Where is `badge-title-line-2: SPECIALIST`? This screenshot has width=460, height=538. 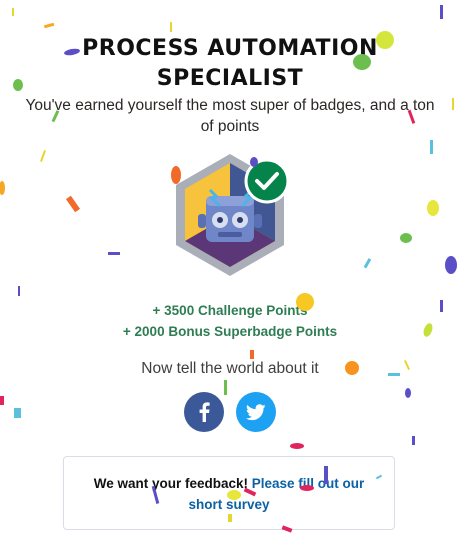 badge-title-line-2: SPECIALIST is located at coordinates (230, 78).